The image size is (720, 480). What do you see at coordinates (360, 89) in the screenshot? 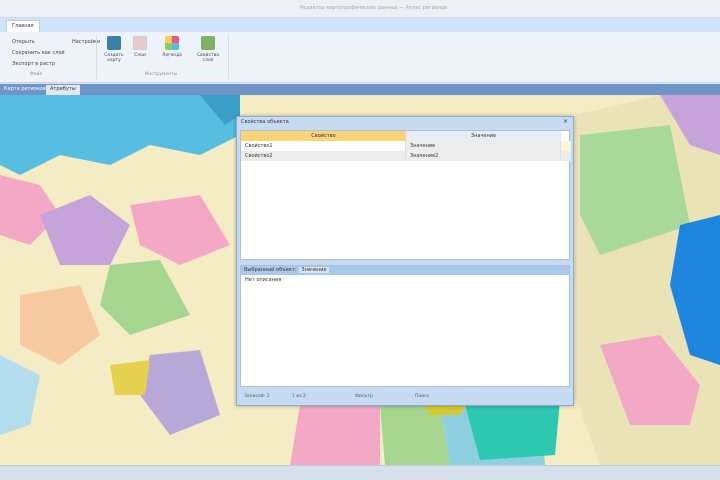
I see `document-tabs: Карта регионов Атрибуты` at bounding box center [360, 89].